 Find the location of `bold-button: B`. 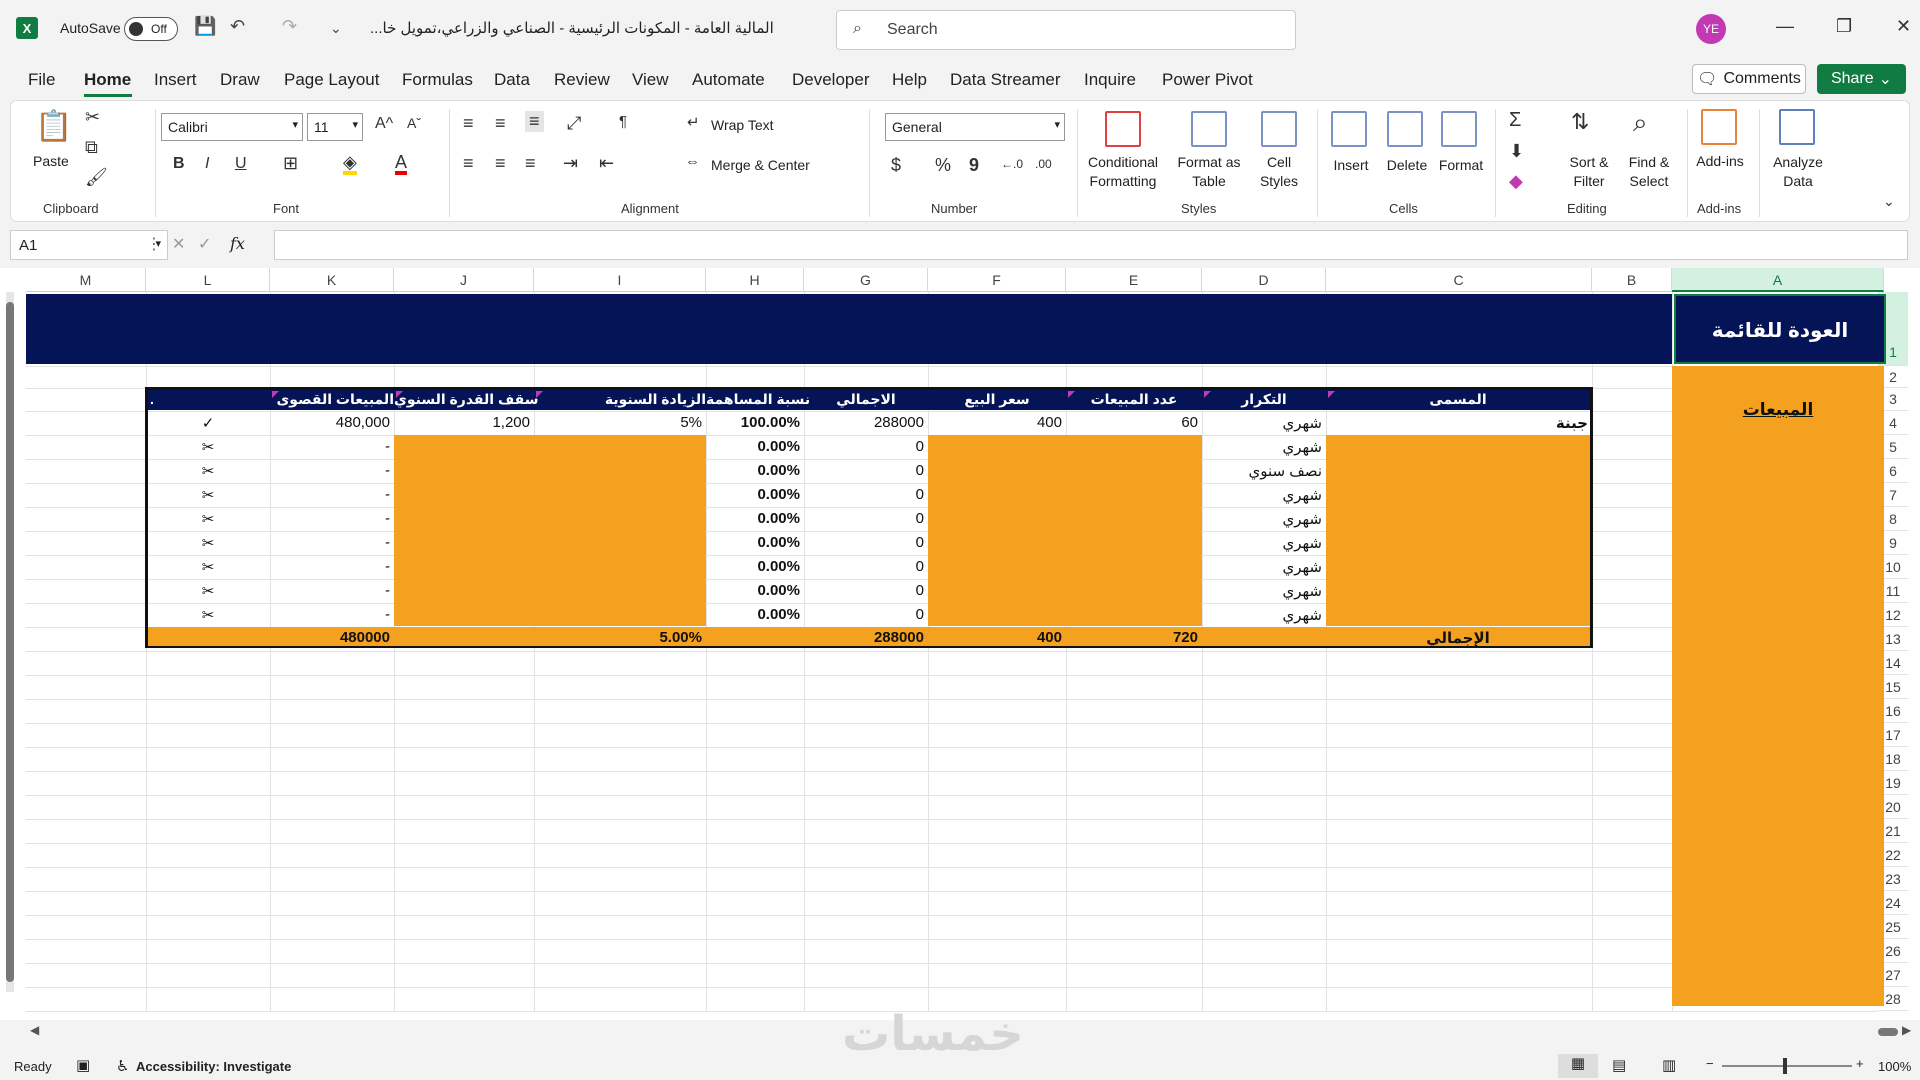

bold-button: B is located at coordinates (179, 164).